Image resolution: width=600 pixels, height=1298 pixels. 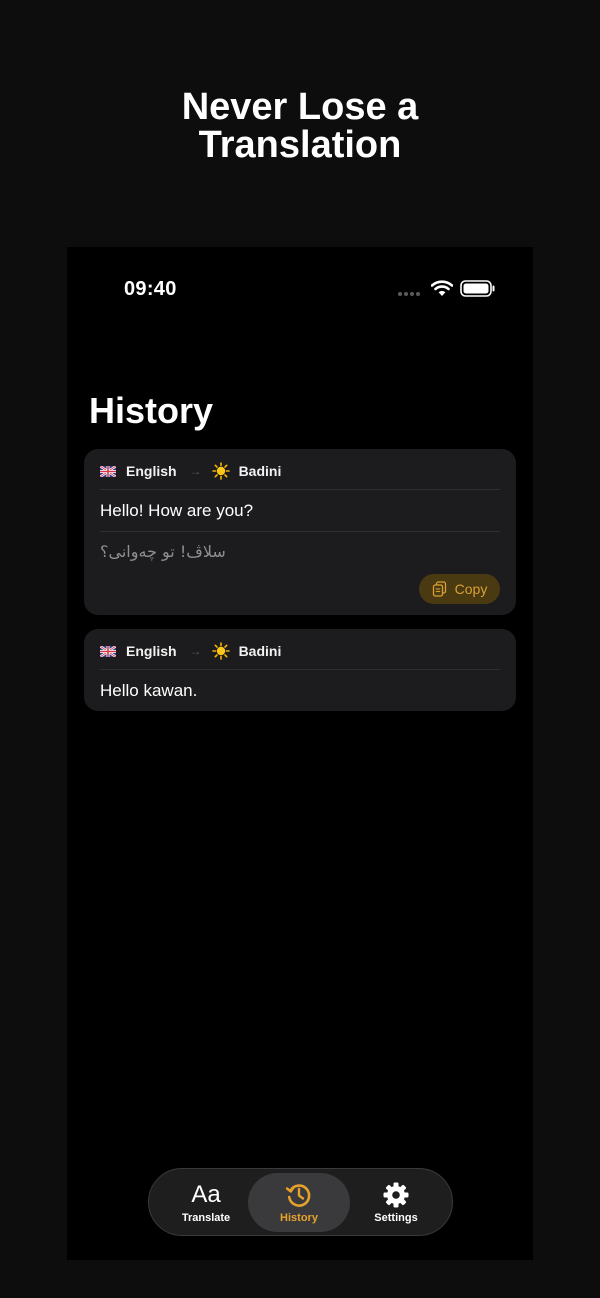 I want to click on source-text: Hello kawan., so click(x=149, y=690).